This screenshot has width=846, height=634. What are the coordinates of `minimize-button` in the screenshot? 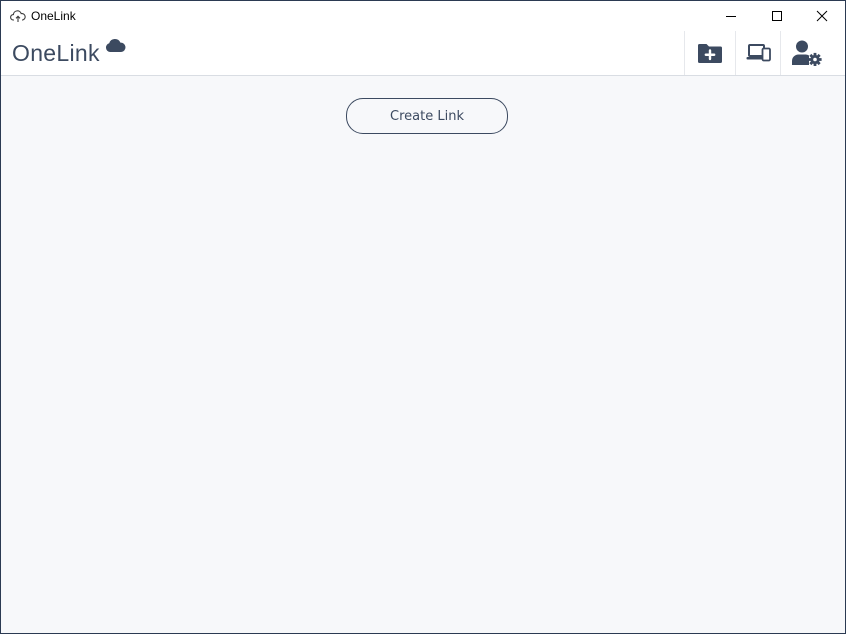 It's located at (731, 16).